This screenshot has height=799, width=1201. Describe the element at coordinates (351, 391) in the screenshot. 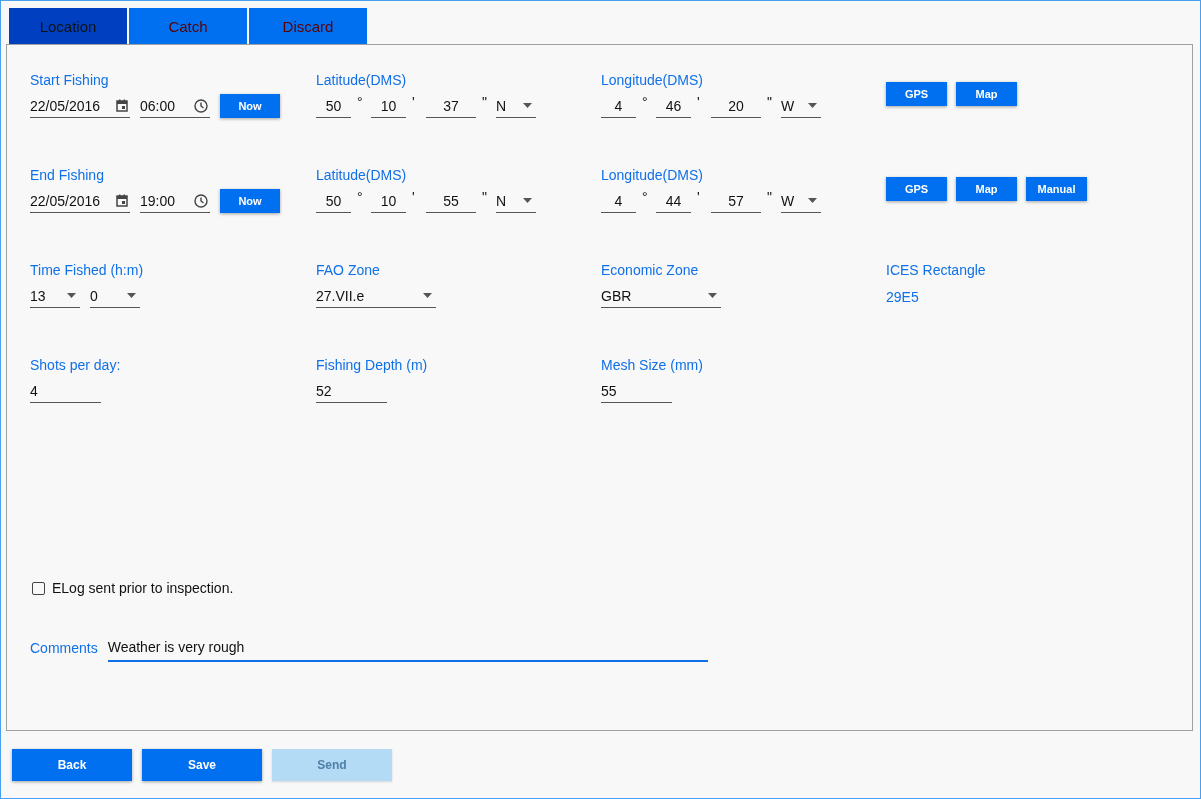

I see `number-field: 52` at that location.